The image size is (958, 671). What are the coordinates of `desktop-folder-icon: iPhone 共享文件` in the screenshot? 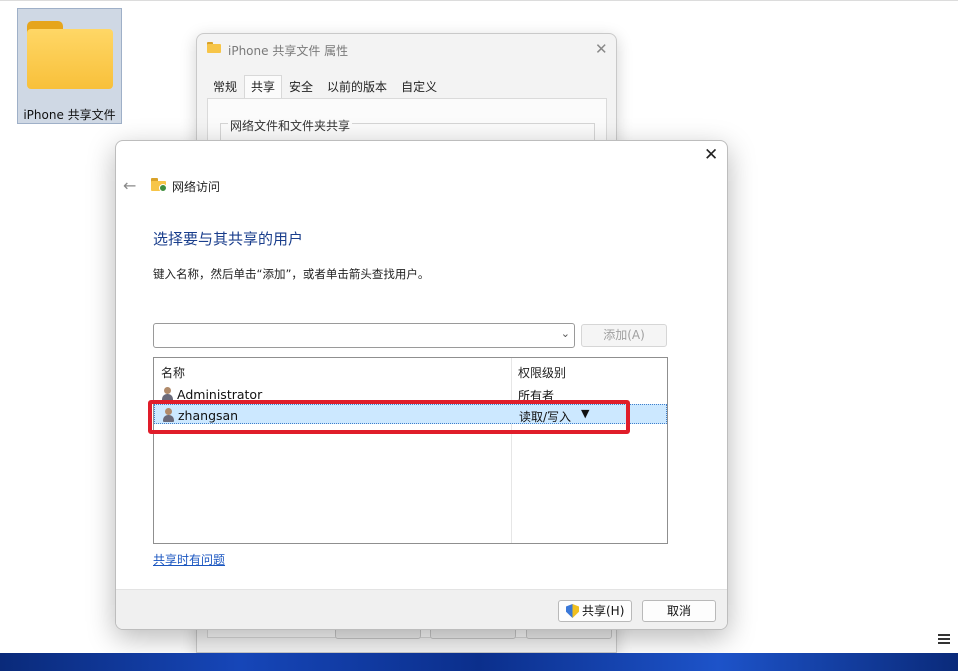 It's located at (69, 66).